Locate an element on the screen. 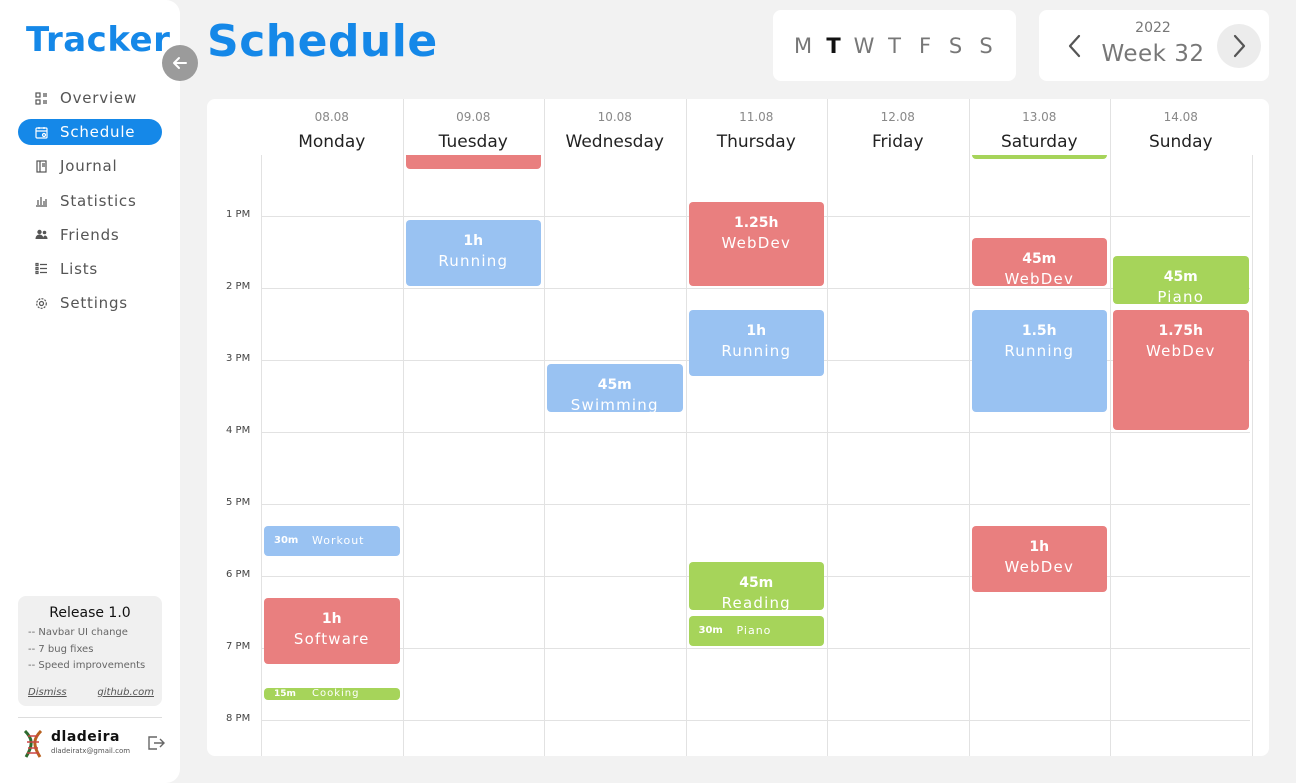 The image size is (1296, 783). day-name: Friday is located at coordinates (897, 142).